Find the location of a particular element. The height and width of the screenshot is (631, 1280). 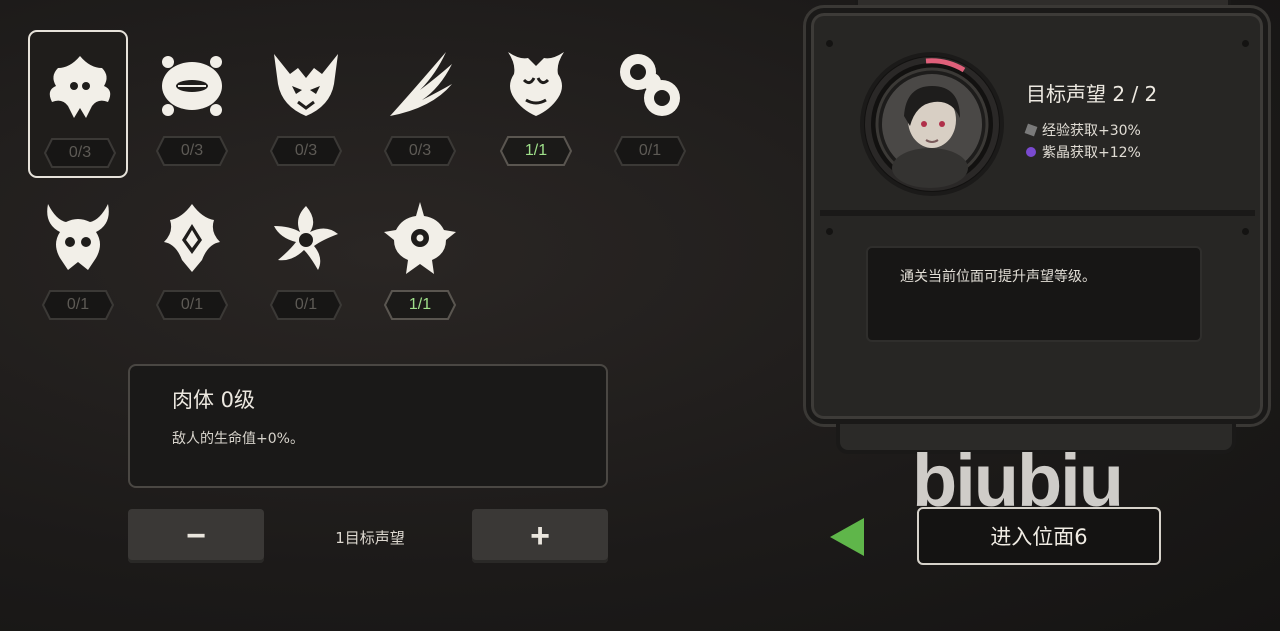

decrease-button: − is located at coordinates (196, 536).